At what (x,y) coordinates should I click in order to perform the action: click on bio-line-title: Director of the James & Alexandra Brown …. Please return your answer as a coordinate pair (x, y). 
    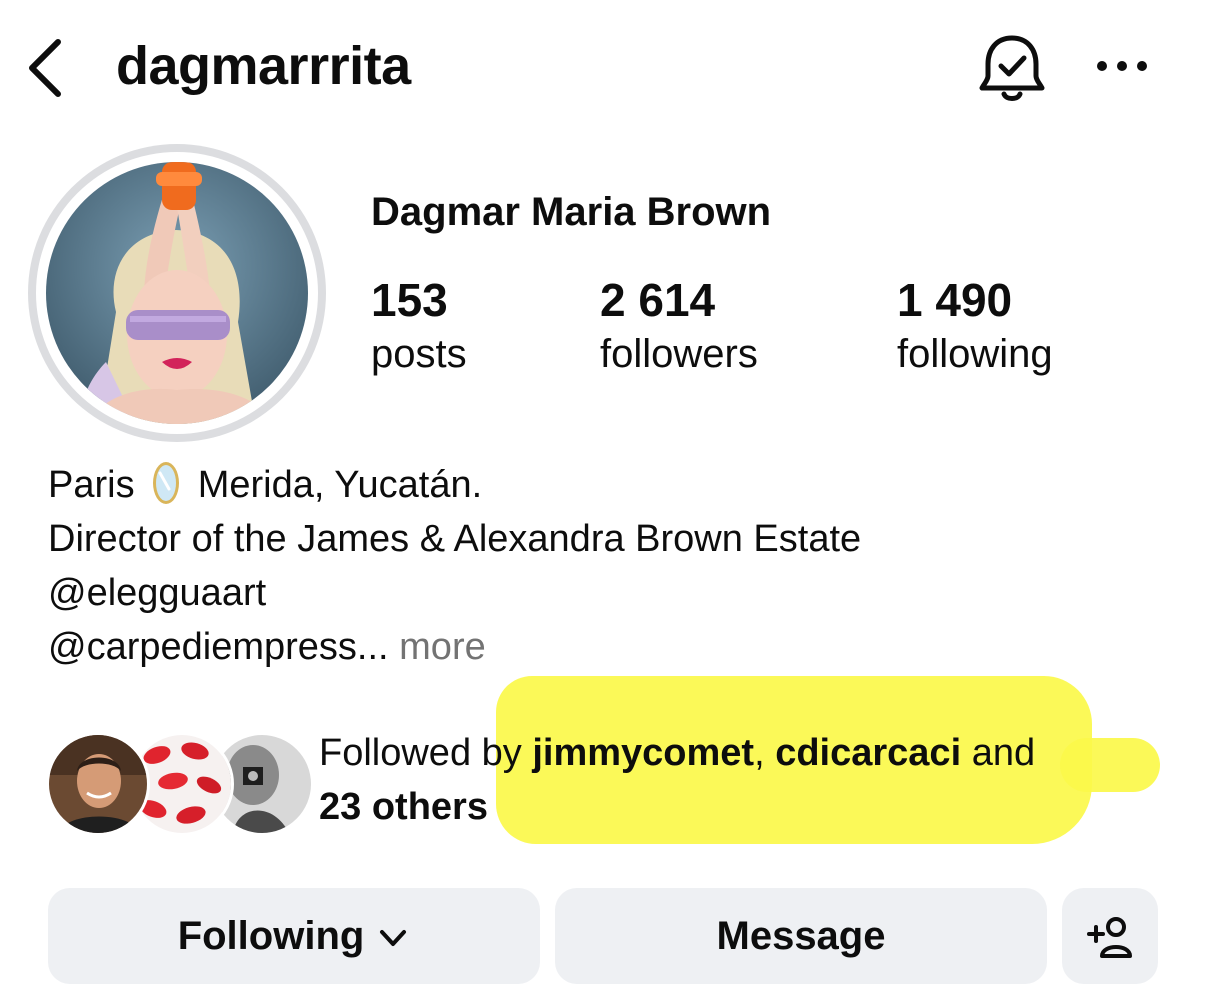
    Looking at the image, I should click on (455, 539).